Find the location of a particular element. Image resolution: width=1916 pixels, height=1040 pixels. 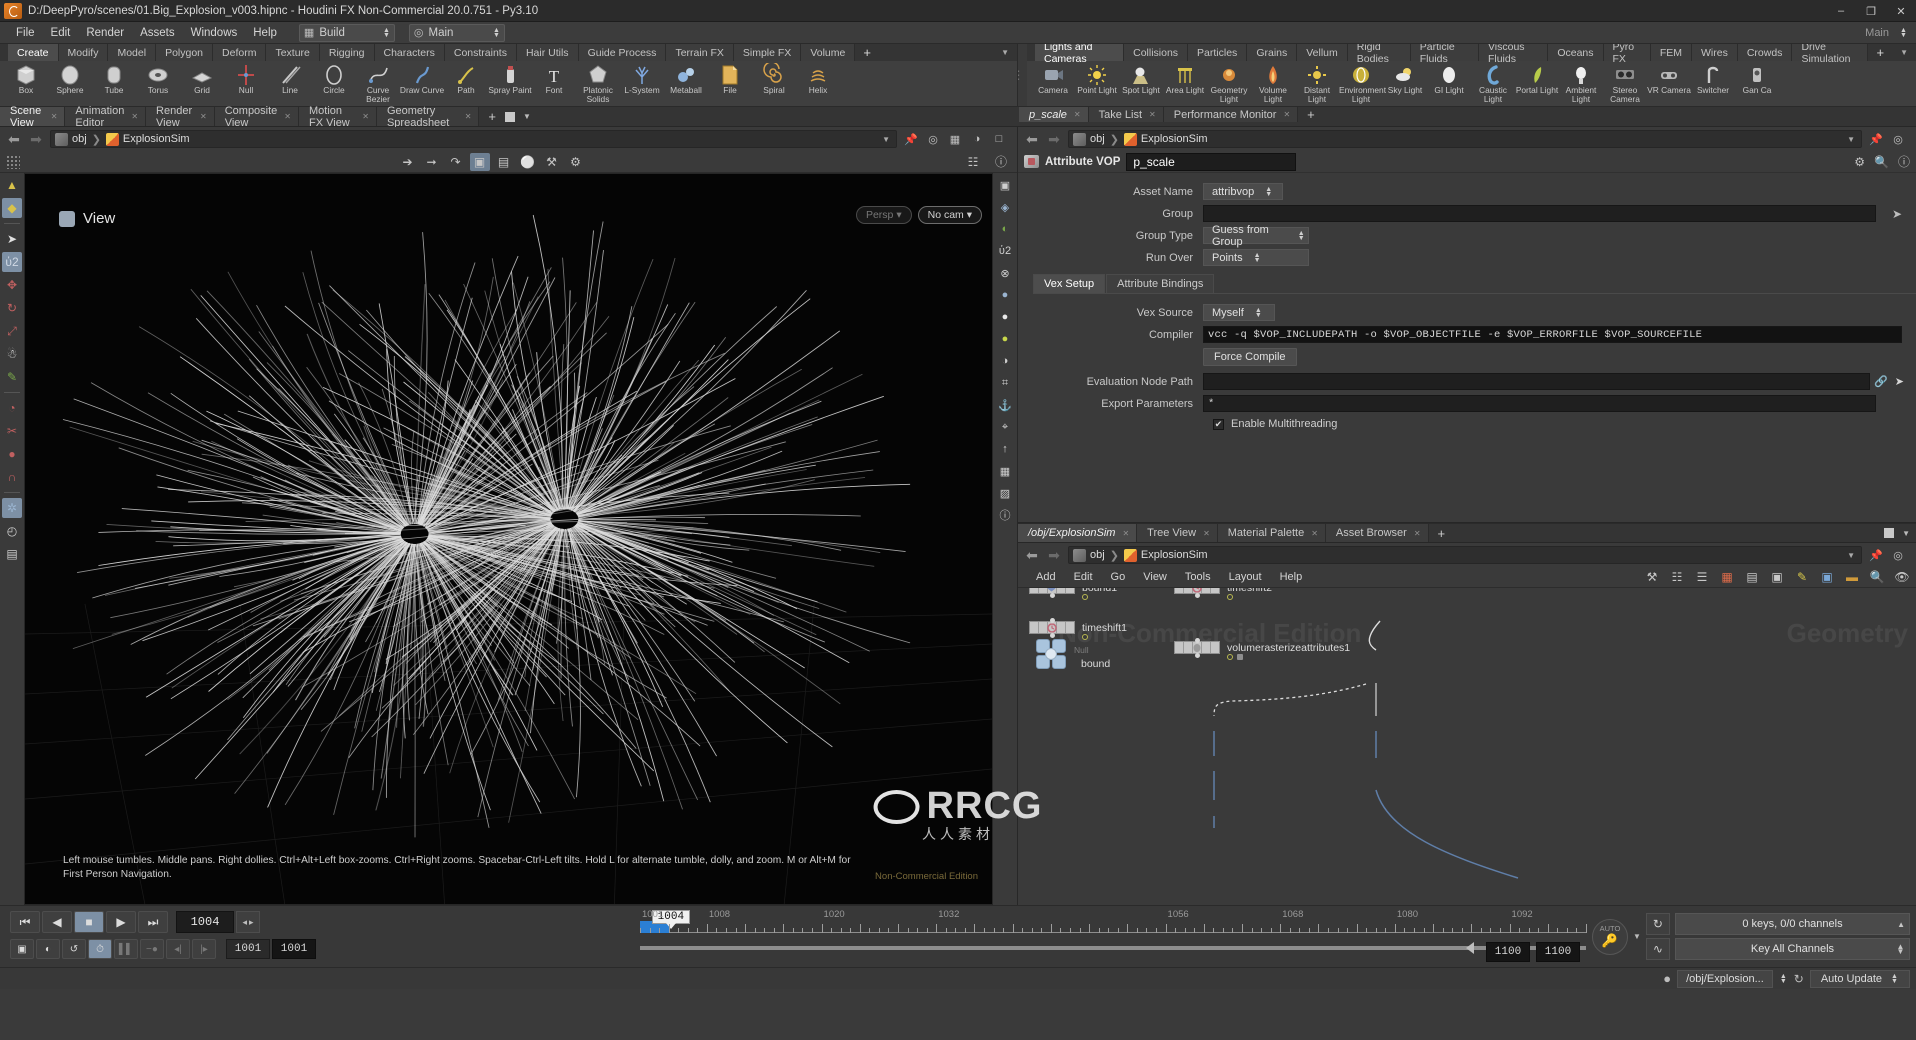

build-selector: ▦ Build ▲ ▼ is located at coordinates (346, 32).